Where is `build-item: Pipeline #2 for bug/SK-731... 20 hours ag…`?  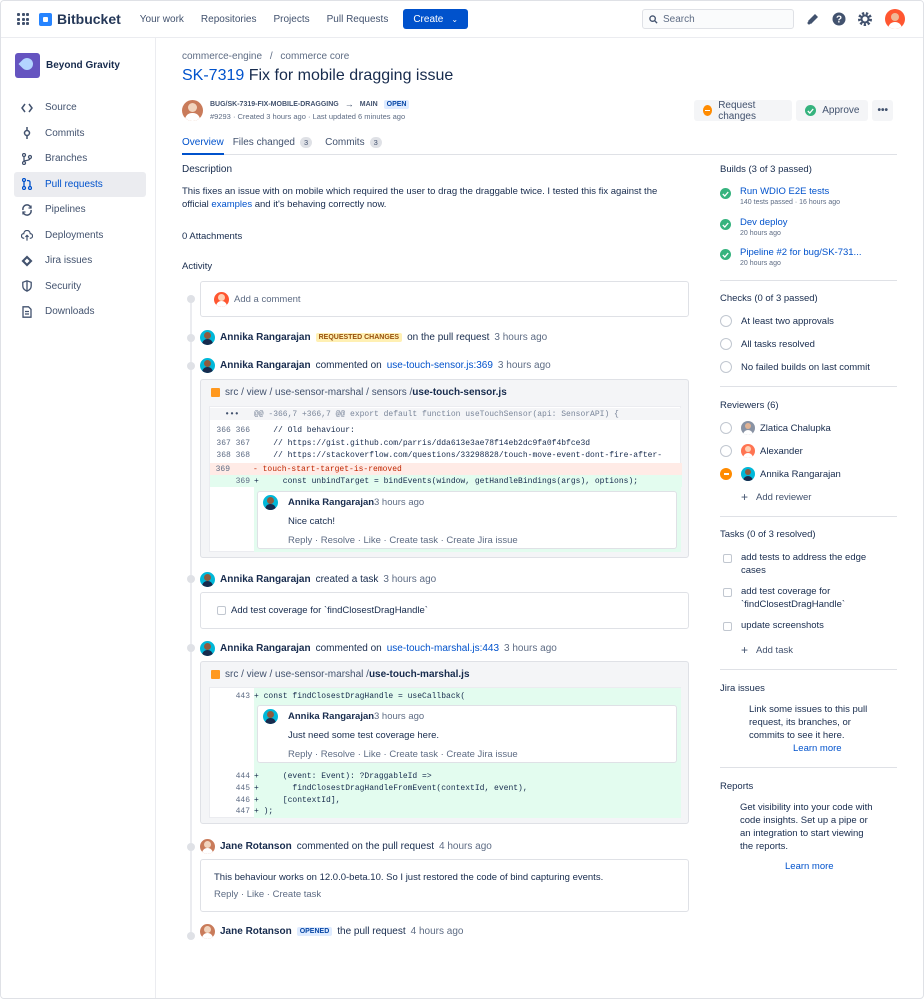 build-item: Pipeline #2 for bug/SK-731... 20 hours ag… is located at coordinates (790, 257).